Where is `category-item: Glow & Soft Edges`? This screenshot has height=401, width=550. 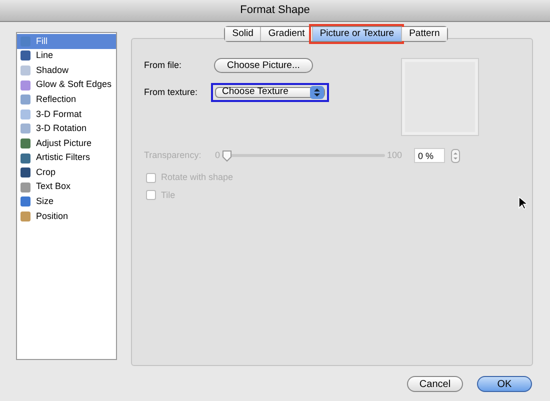 category-item: Glow & Soft Edges is located at coordinates (66, 85).